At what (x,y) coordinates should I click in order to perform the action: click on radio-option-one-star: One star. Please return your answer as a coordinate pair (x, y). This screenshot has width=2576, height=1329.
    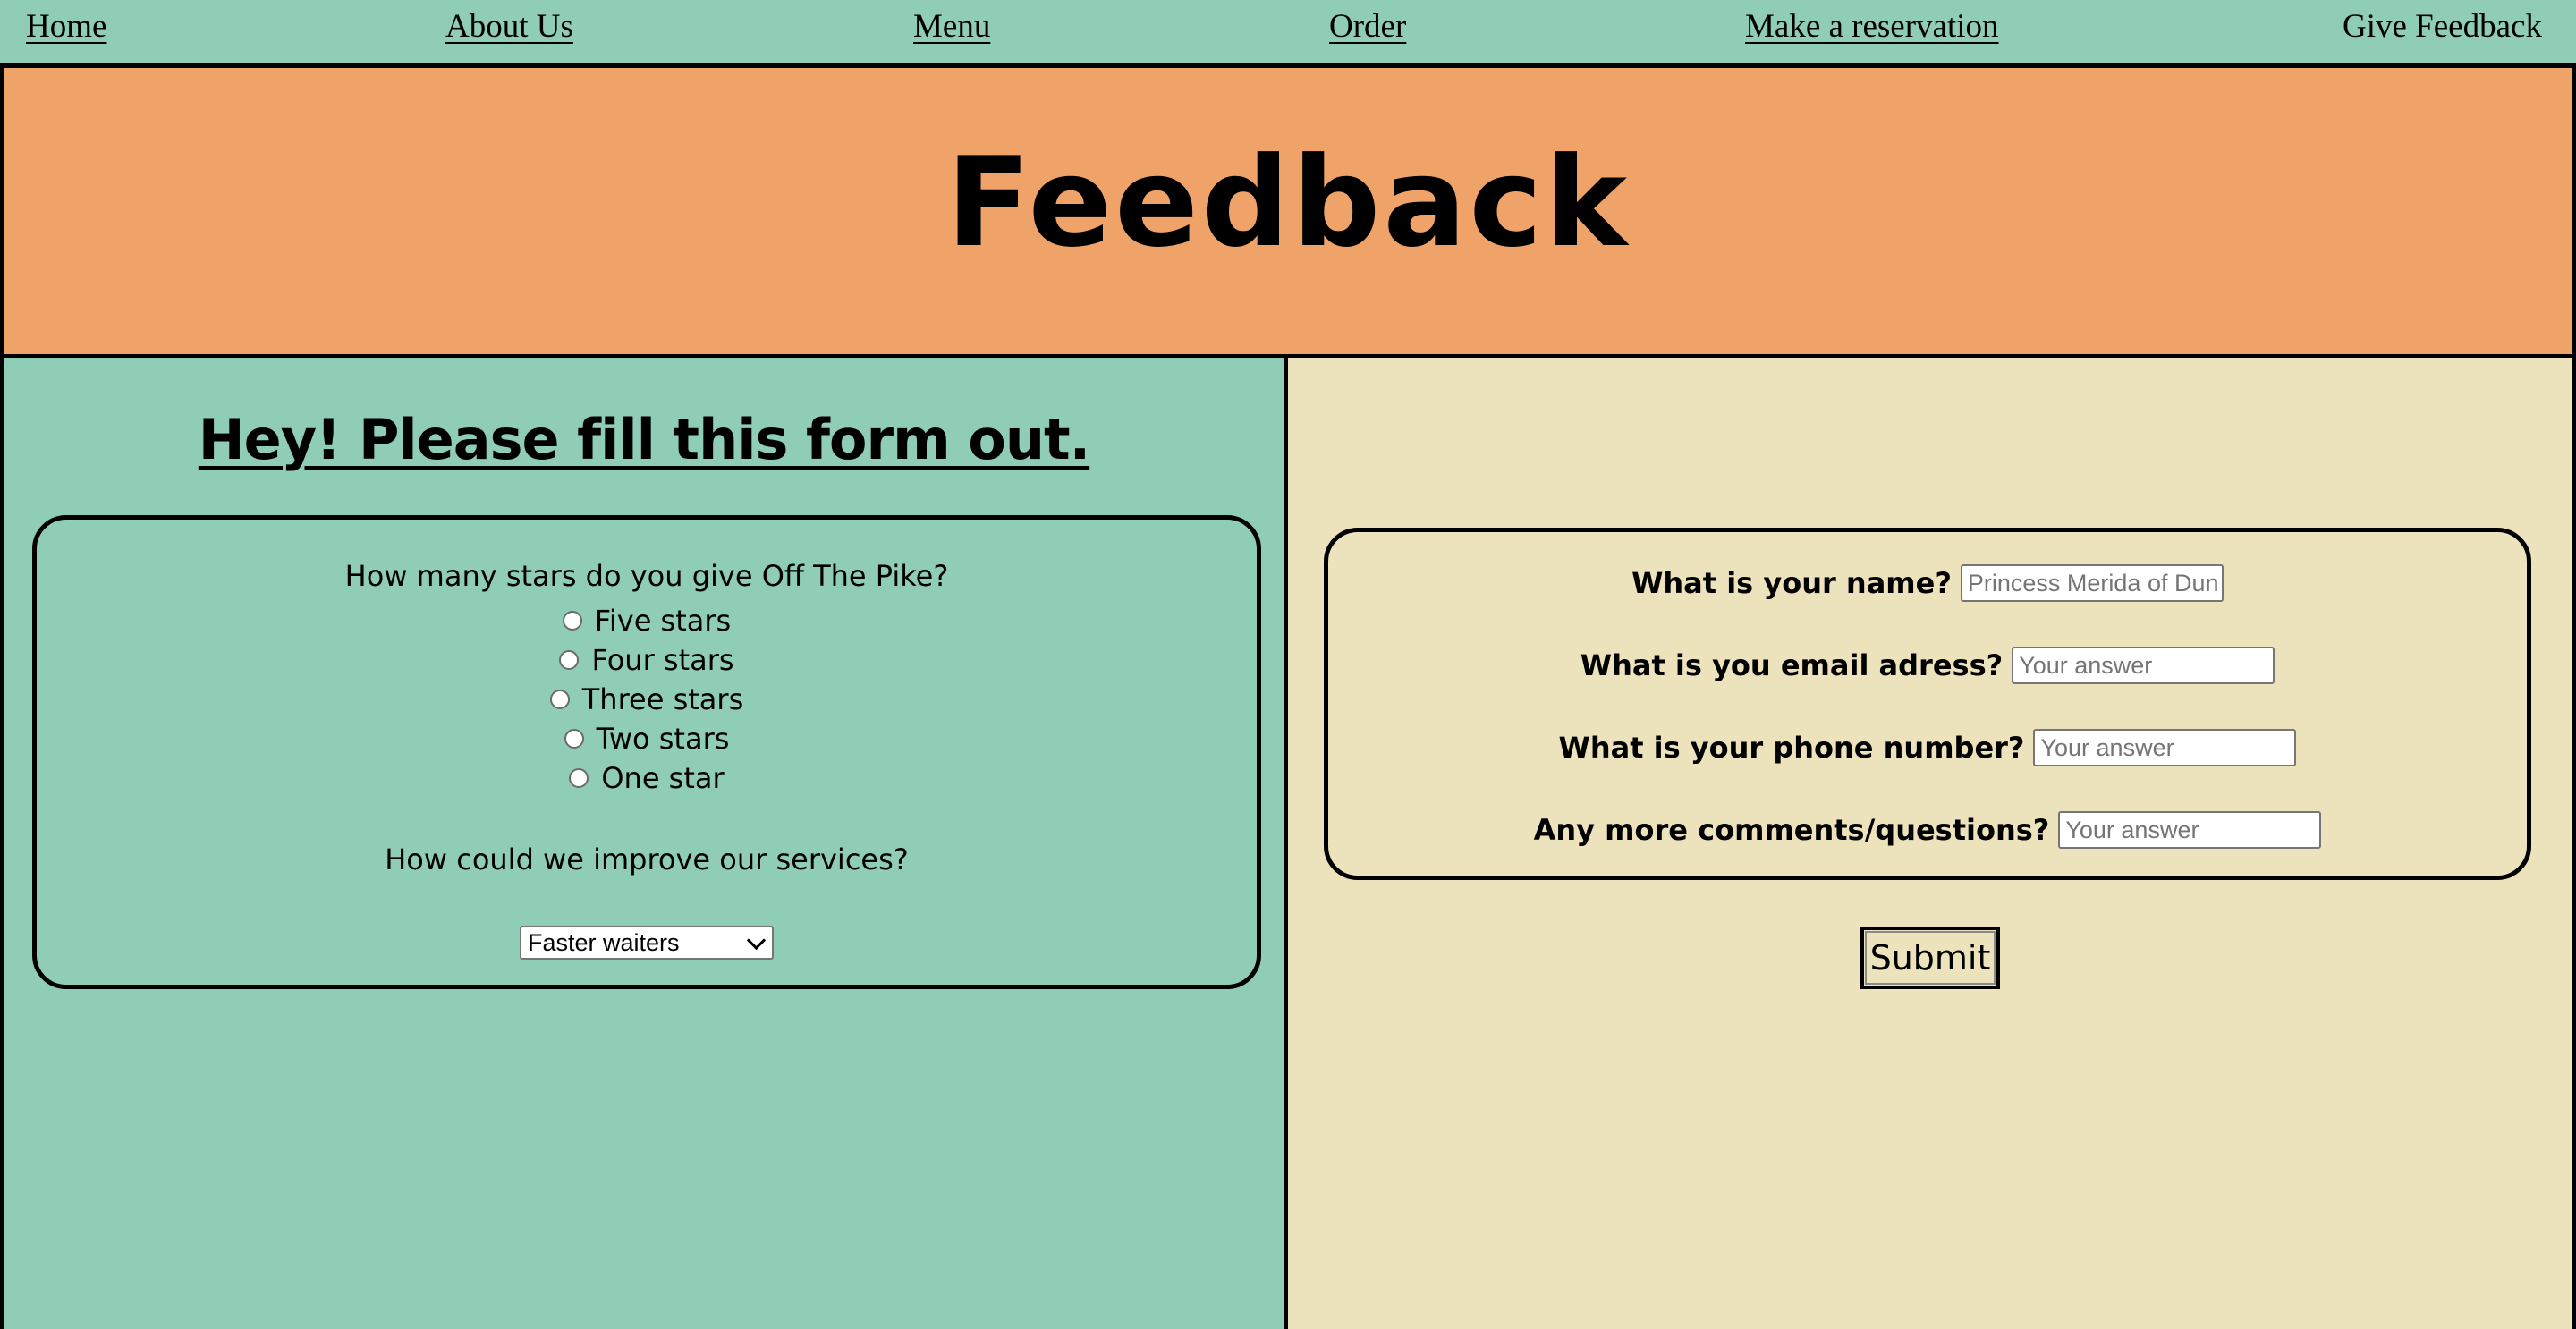
    Looking at the image, I should click on (647, 778).